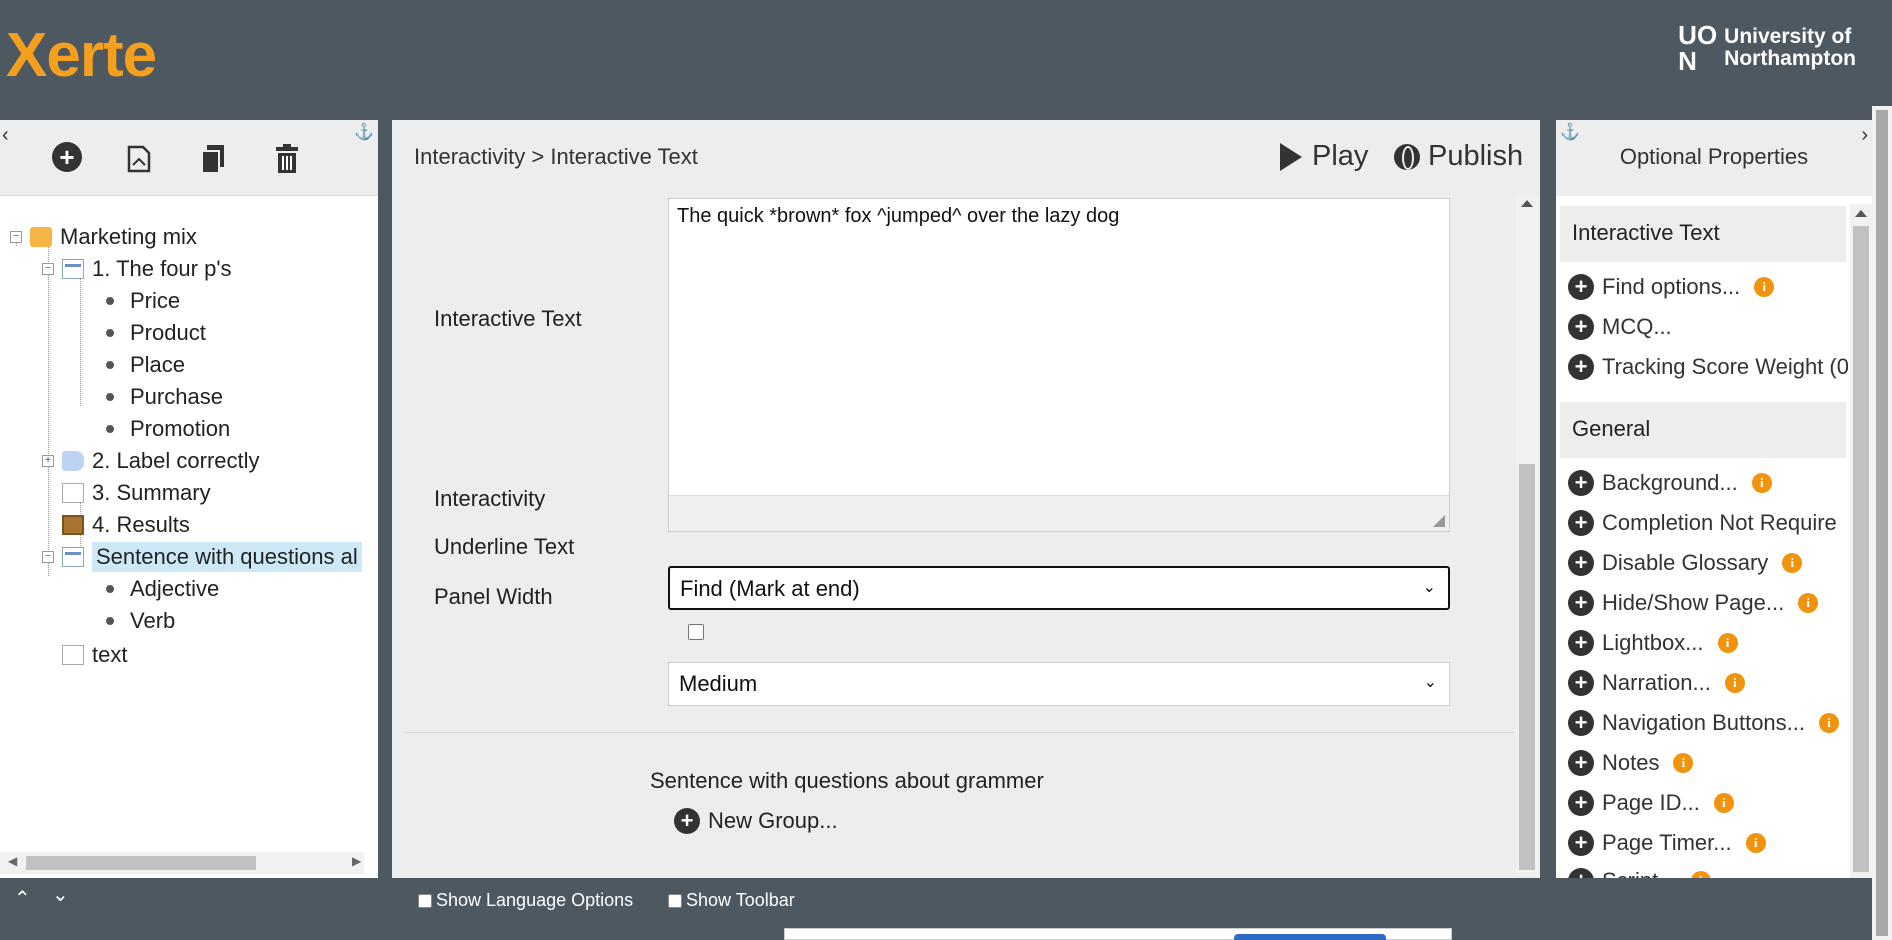 This screenshot has width=1892, height=940. Describe the element at coordinates (675, 900) in the screenshot. I see `show-toolbar-checkbox` at that location.